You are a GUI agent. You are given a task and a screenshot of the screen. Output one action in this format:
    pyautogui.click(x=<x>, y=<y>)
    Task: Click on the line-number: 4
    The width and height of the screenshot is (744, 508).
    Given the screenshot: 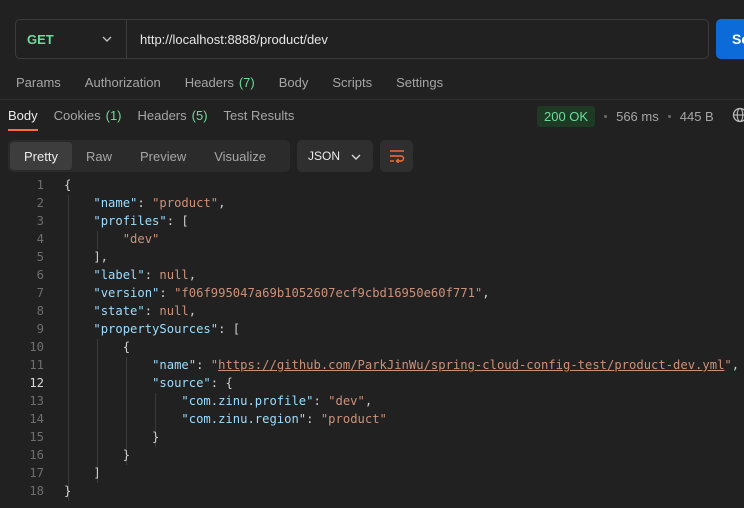 What is the action you would take?
    pyautogui.click(x=40, y=239)
    